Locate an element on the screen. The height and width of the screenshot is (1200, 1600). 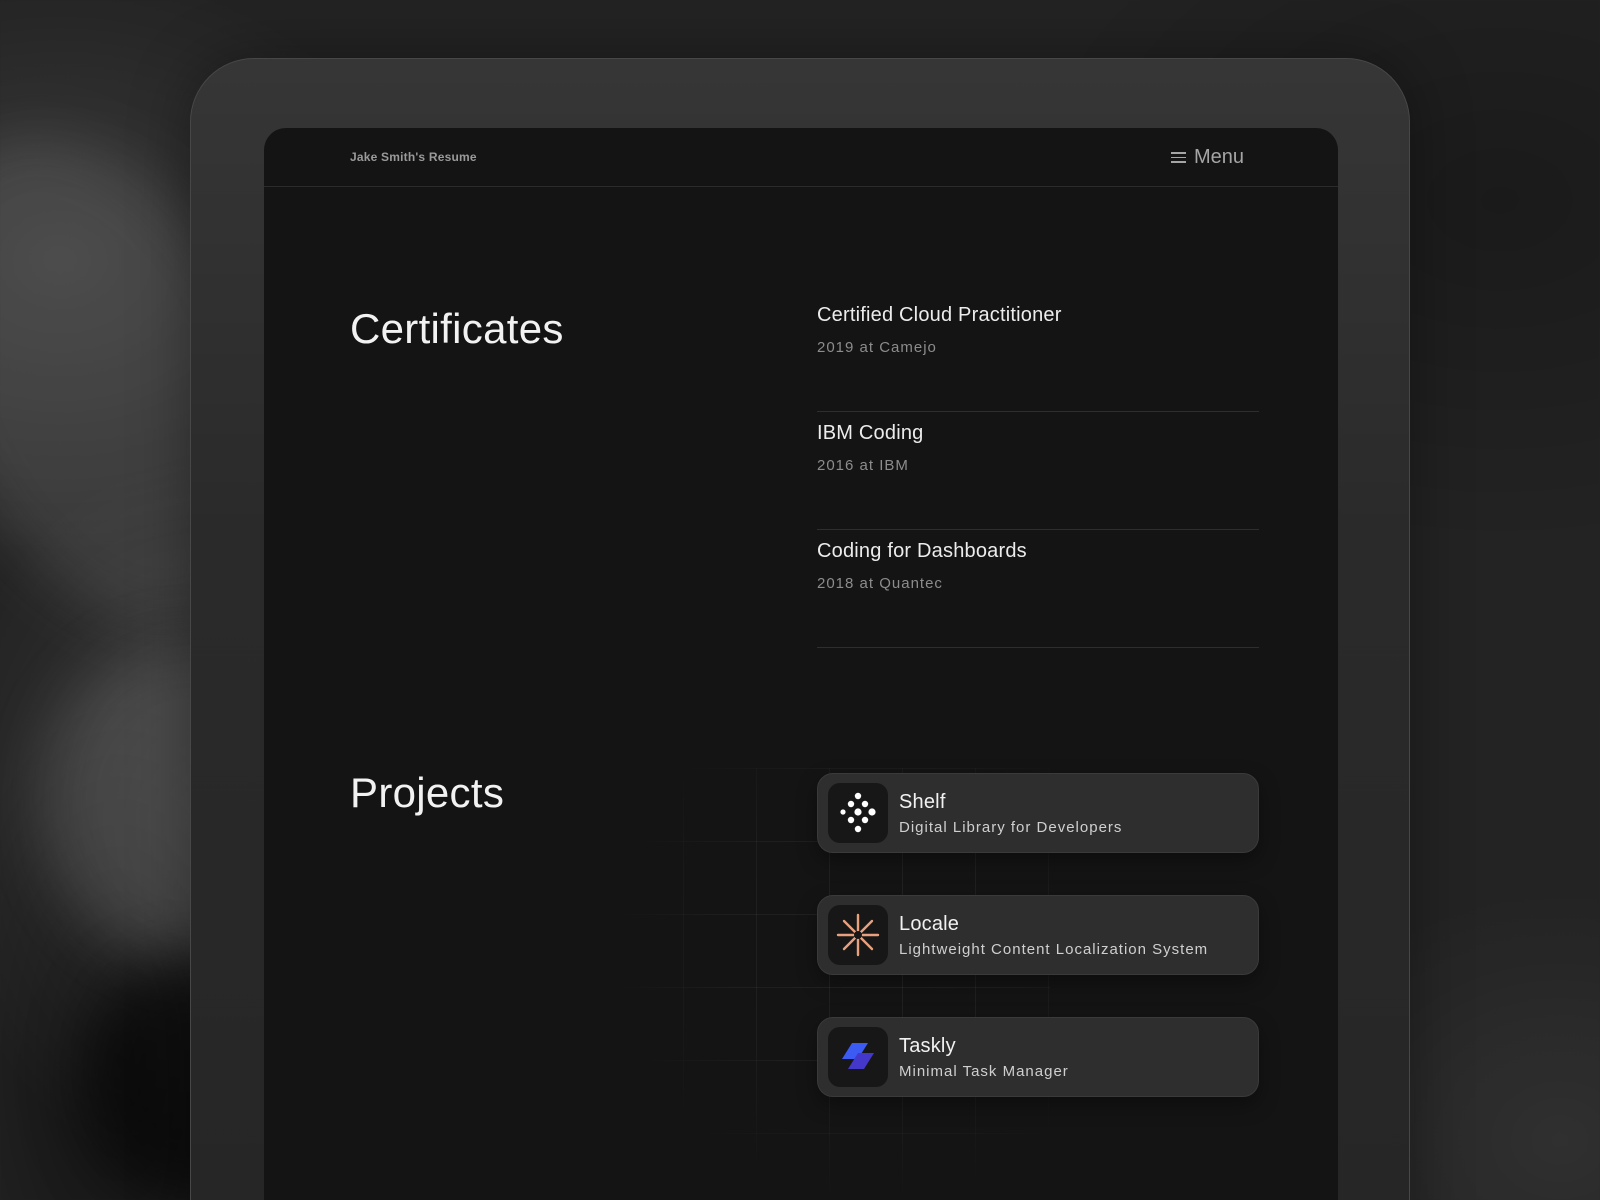
projects-heading: Projects is located at coordinates (427, 792).